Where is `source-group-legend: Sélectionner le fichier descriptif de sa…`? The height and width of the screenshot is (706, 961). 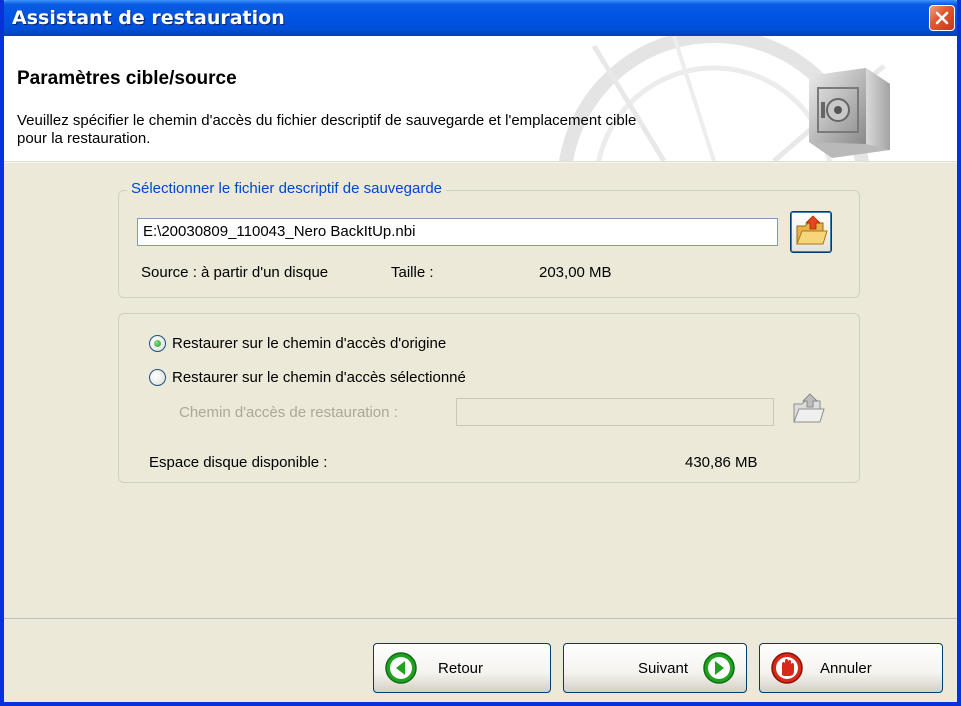
source-group-legend: Sélectionner le fichier descriptif de sa… is located at coordinates (287, 188).